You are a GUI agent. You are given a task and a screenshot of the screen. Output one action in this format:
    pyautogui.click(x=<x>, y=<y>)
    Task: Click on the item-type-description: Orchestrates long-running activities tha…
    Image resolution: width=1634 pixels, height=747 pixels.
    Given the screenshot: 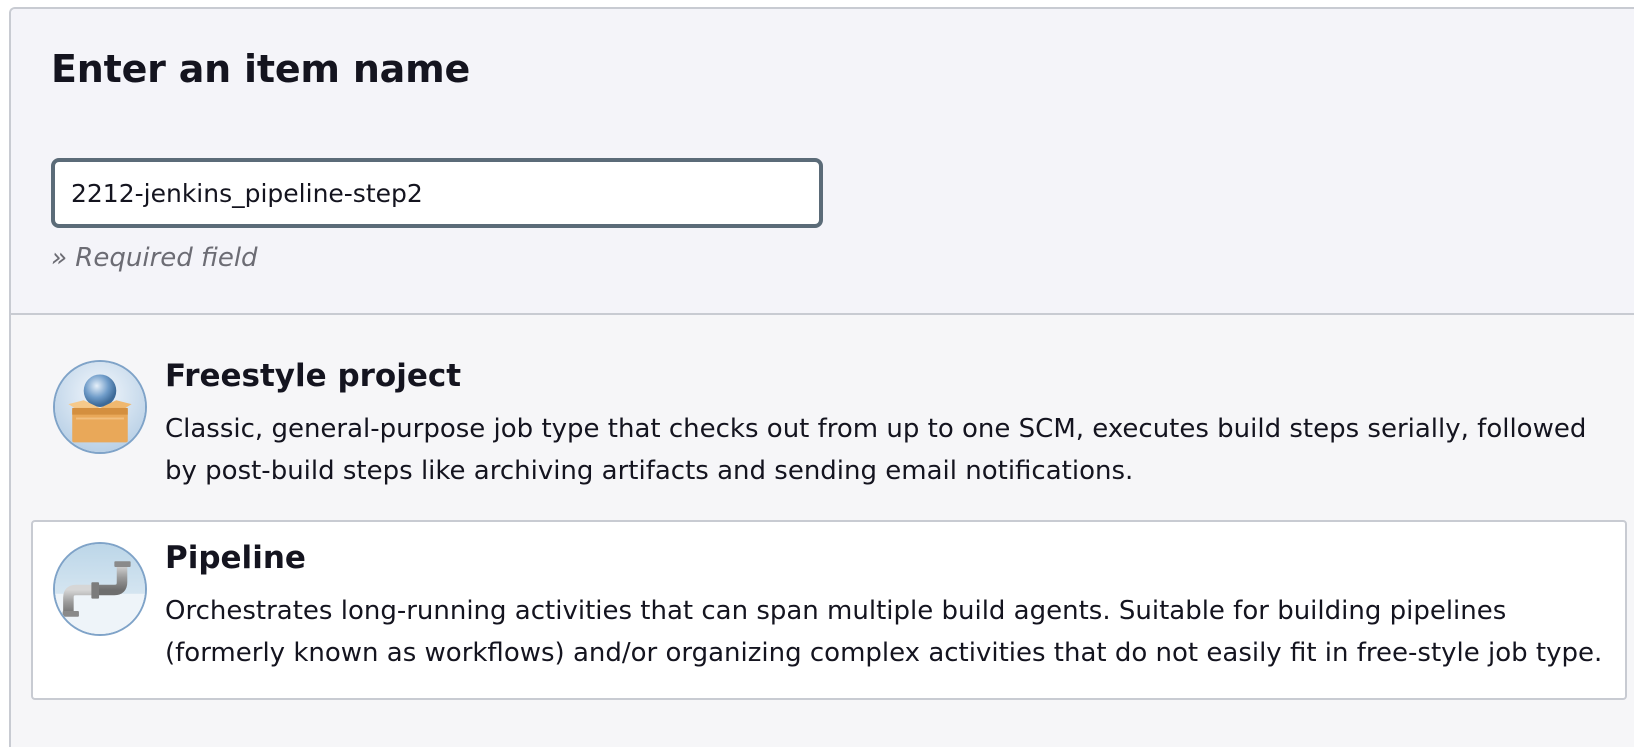 What is the action you would take?
    pyautogui.click(x=884, y=632)
    